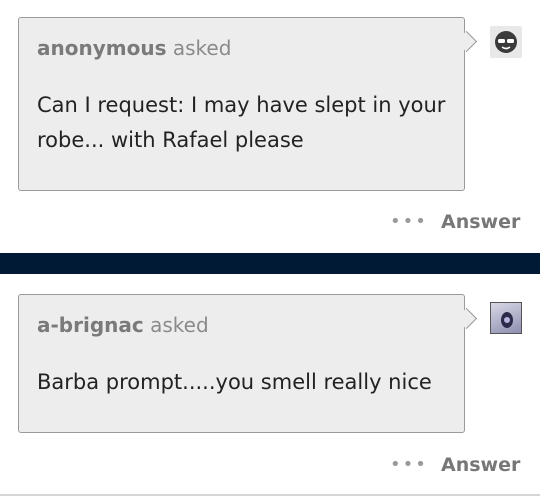 The image size is (540, 496). I want to click on asker-name: a-brignac, so click(90, 325).